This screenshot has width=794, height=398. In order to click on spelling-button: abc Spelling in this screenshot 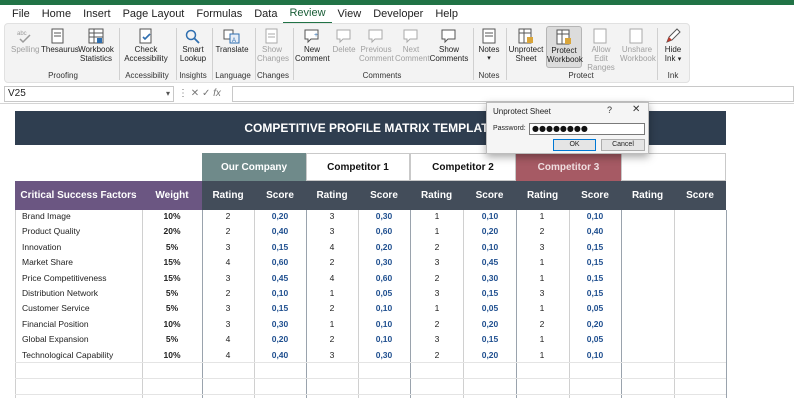, I will do `click(25, 41)`.